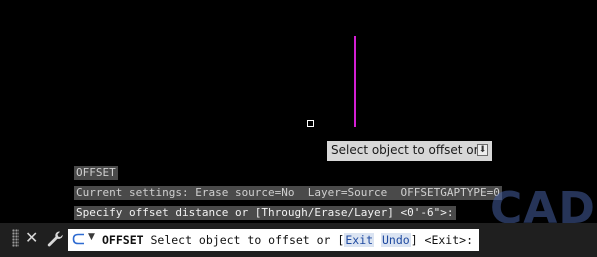 The image size is (597, 257). What do you see at coordinates (482, 150) in the screenshot?
I see `dropdown-icon: ⬇` at bounding box center [482, 150].